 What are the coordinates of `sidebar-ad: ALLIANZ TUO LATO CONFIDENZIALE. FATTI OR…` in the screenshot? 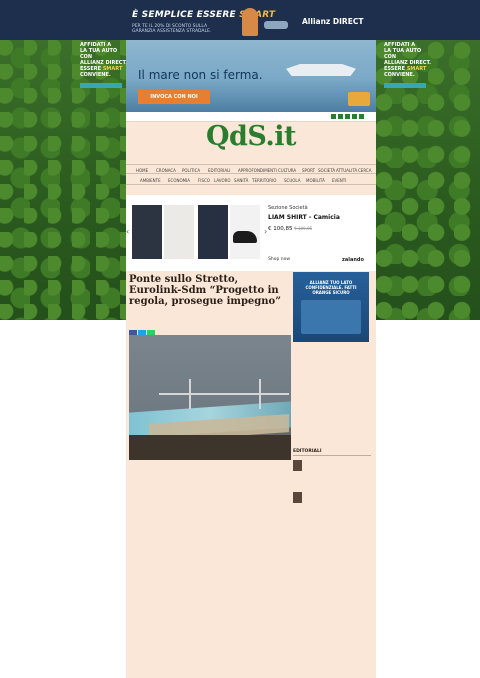 It's located at (331, 307).